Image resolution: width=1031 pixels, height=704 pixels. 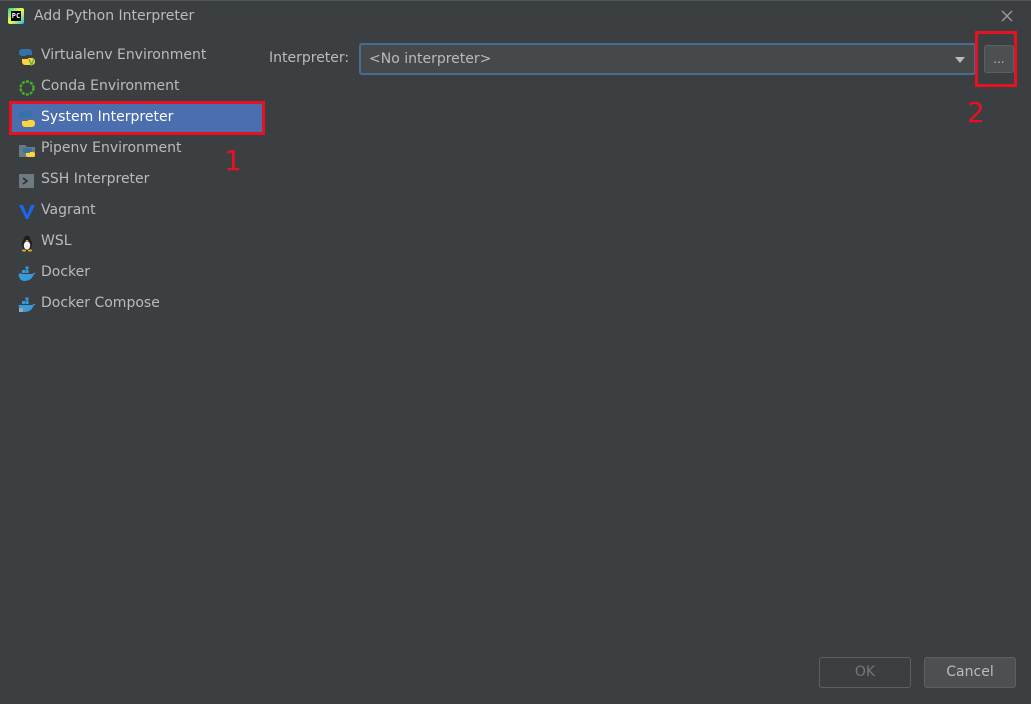 I want to click on chevron-down-icon, so click(x=960, y=60).